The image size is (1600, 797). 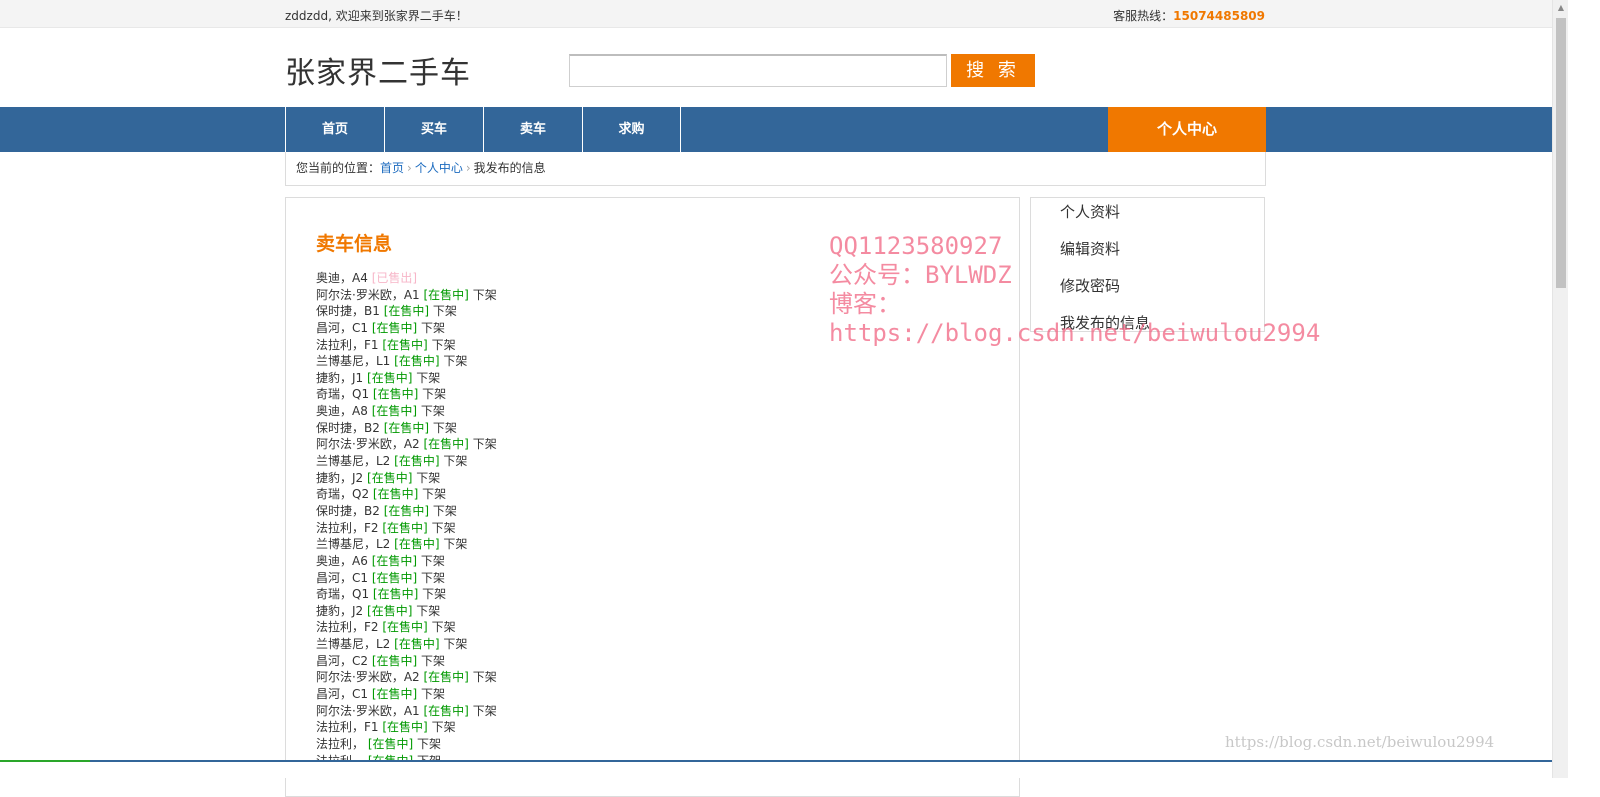 I want to click on list-item: 捷豹，J1 [在售中] 下架, so click(x=406, y=378).